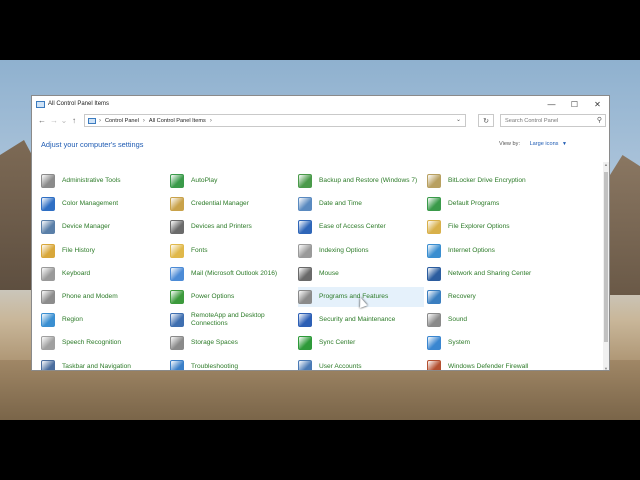 The height and width of the screenshot is (480, 640). I want to click on control-panel-item: Indexing Options, so click(361, 251).